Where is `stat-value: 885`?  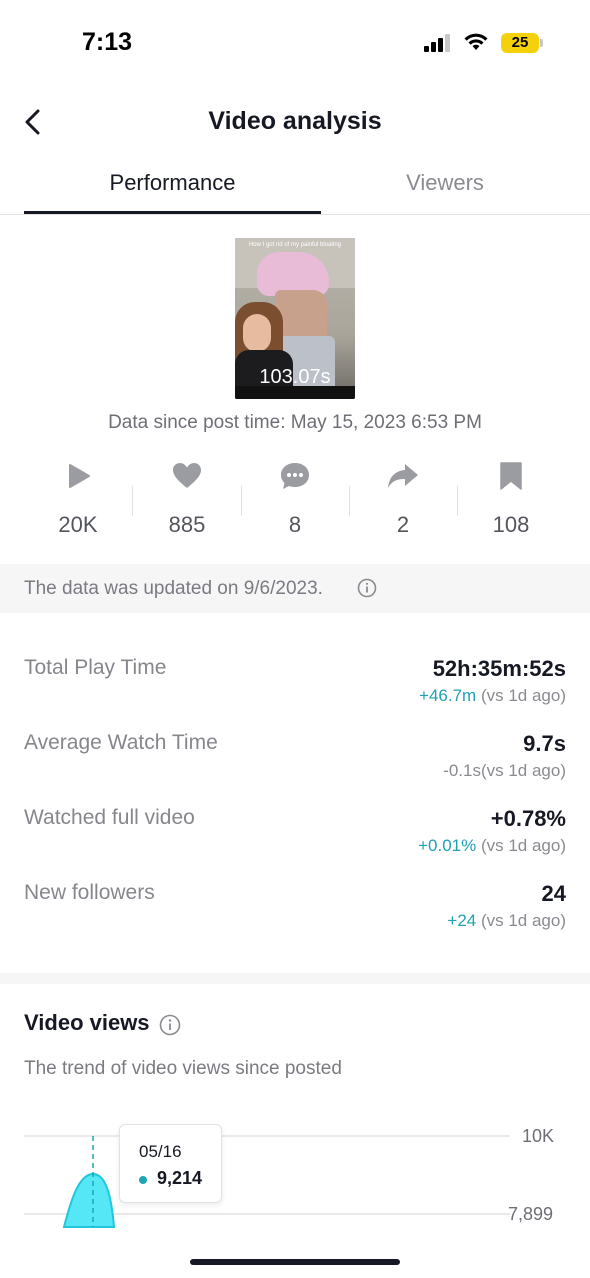
stat-value: 885 is located at coordinates (187, 524).